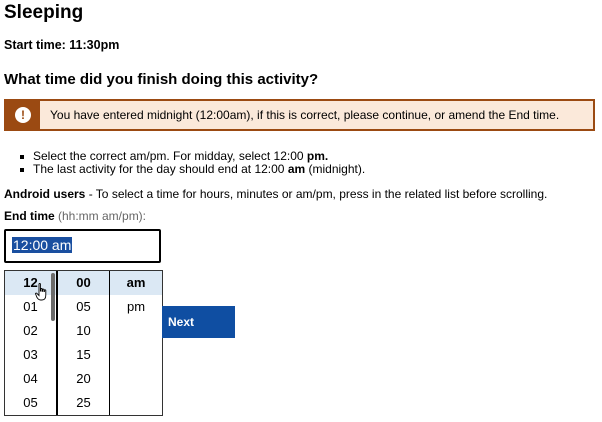 This screenshot has height=422, width=602. I want to click on next-button: Next, so click(198, 322).